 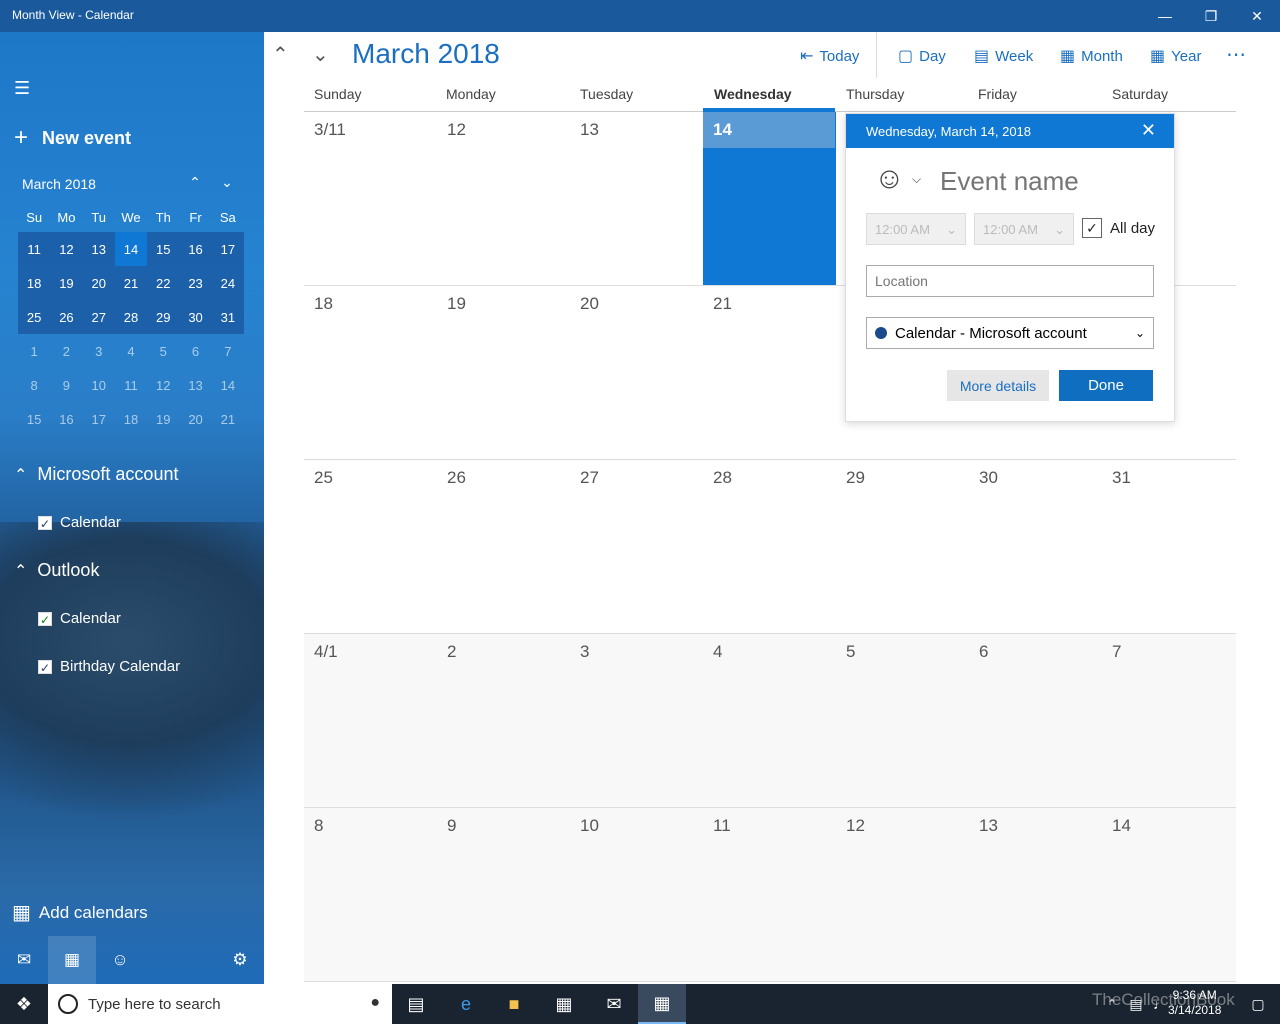 I want to click on mini-calendar-day: 19, so click(x=163, y=419).